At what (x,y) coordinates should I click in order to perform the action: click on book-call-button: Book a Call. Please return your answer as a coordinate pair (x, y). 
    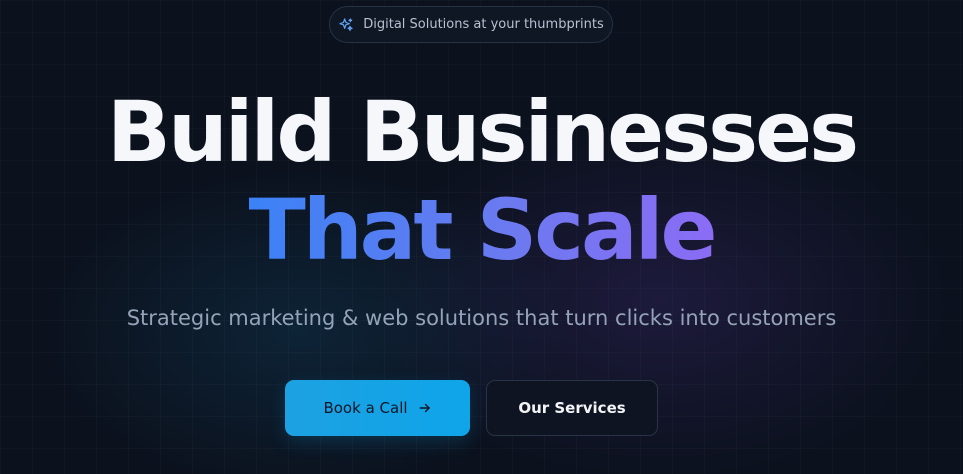
    Looking at the image, I should click on (377, 408).